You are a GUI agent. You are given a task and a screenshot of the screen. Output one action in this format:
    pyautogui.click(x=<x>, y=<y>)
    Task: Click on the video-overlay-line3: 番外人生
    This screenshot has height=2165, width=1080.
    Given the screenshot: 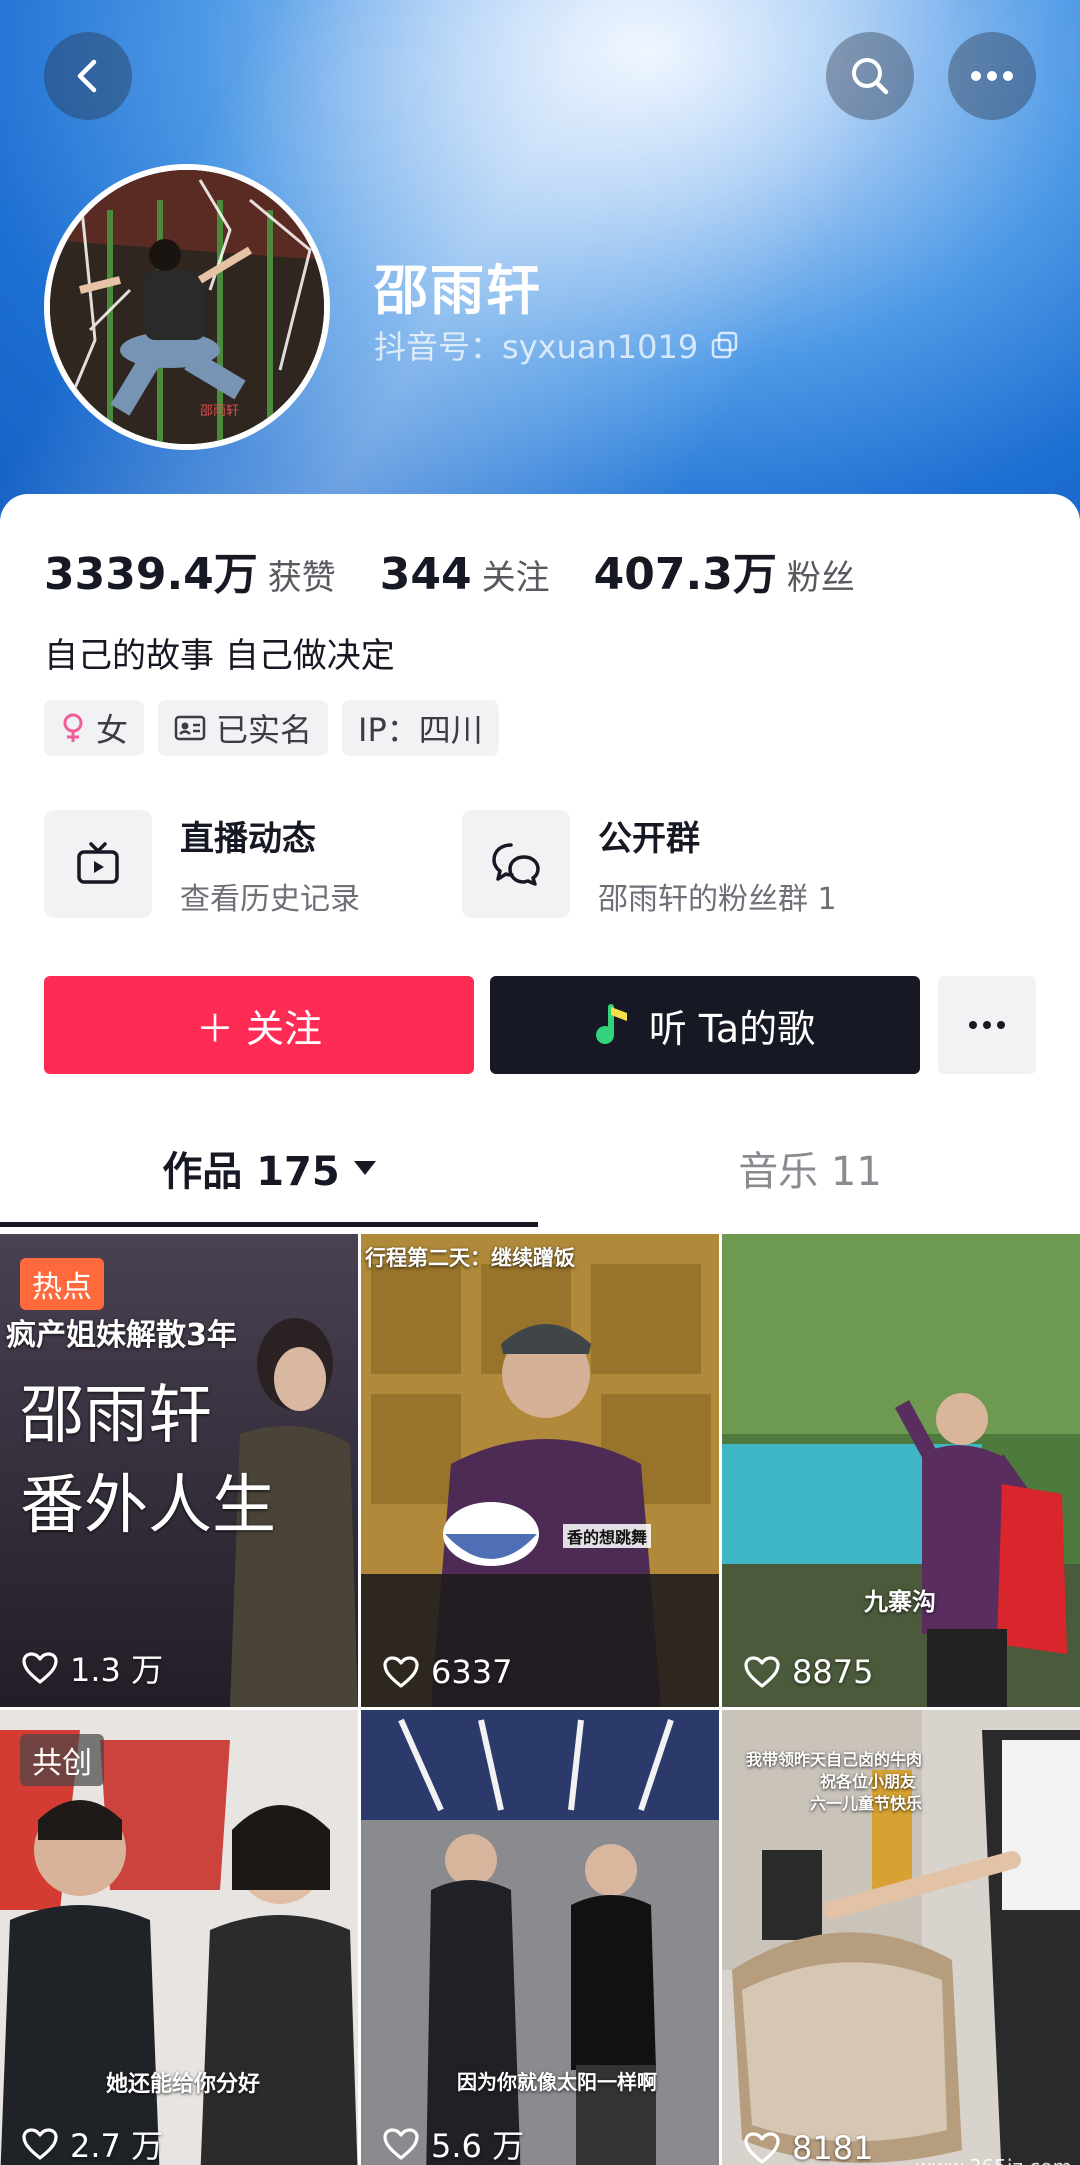 What is the action you would take?
    pyautogui.click(x=148, y=1506)
    